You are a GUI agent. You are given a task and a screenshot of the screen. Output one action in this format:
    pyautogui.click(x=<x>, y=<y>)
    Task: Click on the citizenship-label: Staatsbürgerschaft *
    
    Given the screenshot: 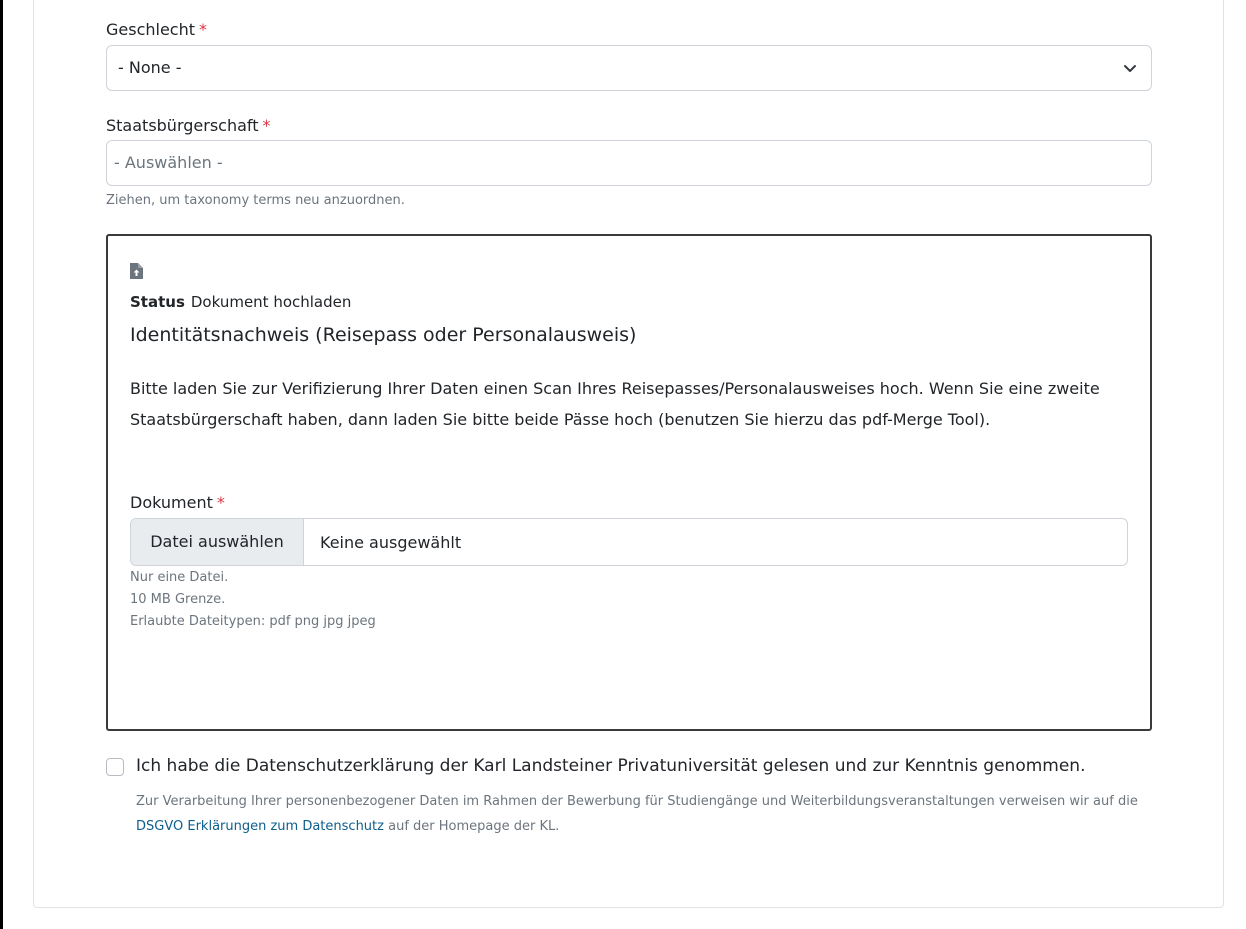 What is the action you would take?
    pyautogui.click(x=188, y=125)
    